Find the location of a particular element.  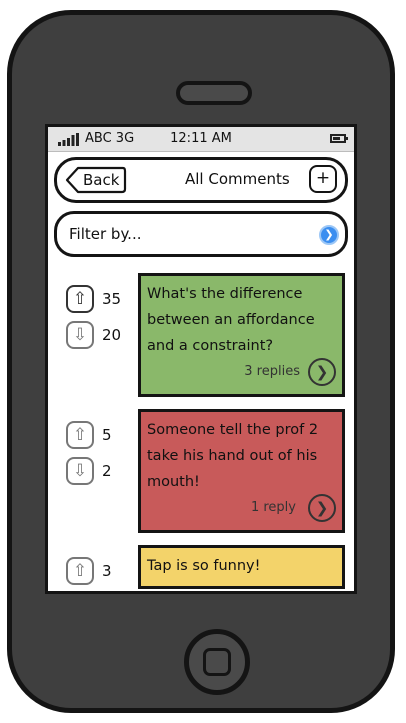

reply-count: 3 replies is located at coordinates (272, 371).